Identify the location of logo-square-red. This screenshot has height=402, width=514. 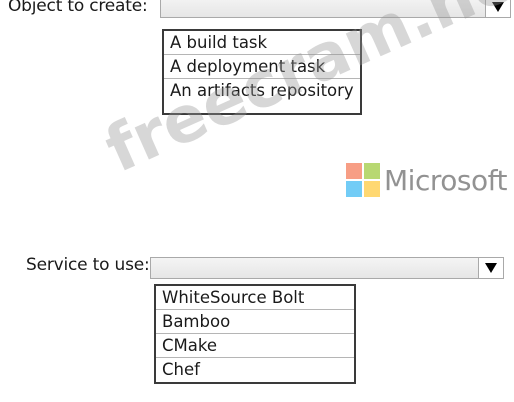
(354, 171).